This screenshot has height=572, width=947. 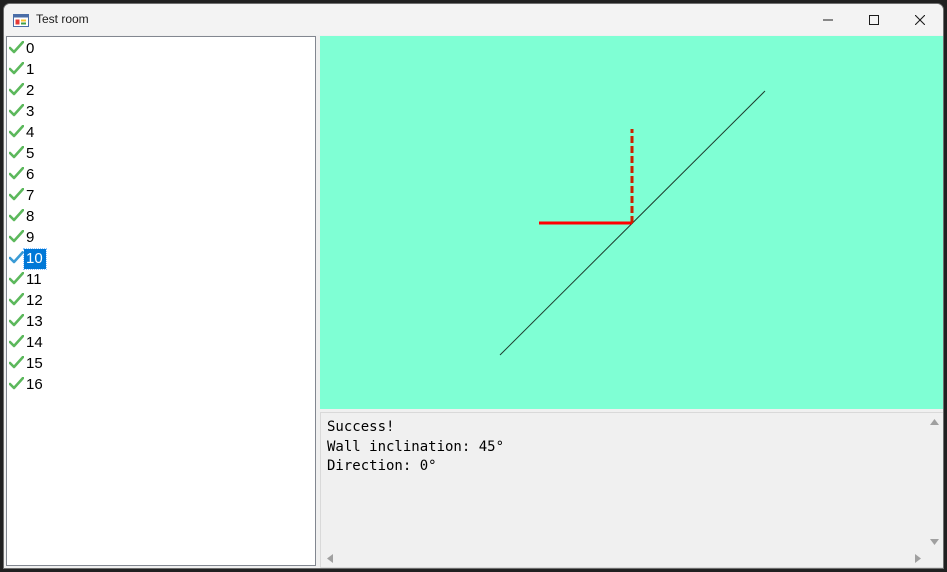 What do you see at coordinates (934, 558) in the screenshot?
I see `scroll-corner` at bounding box center [934, 558].